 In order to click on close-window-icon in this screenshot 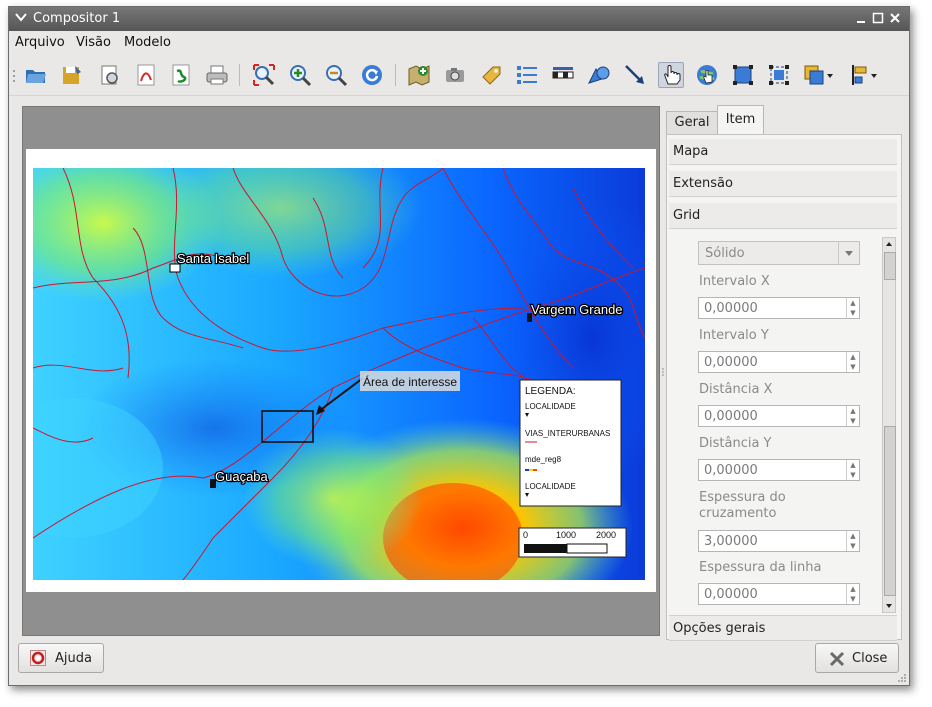, I will do `click(895, 18)`.